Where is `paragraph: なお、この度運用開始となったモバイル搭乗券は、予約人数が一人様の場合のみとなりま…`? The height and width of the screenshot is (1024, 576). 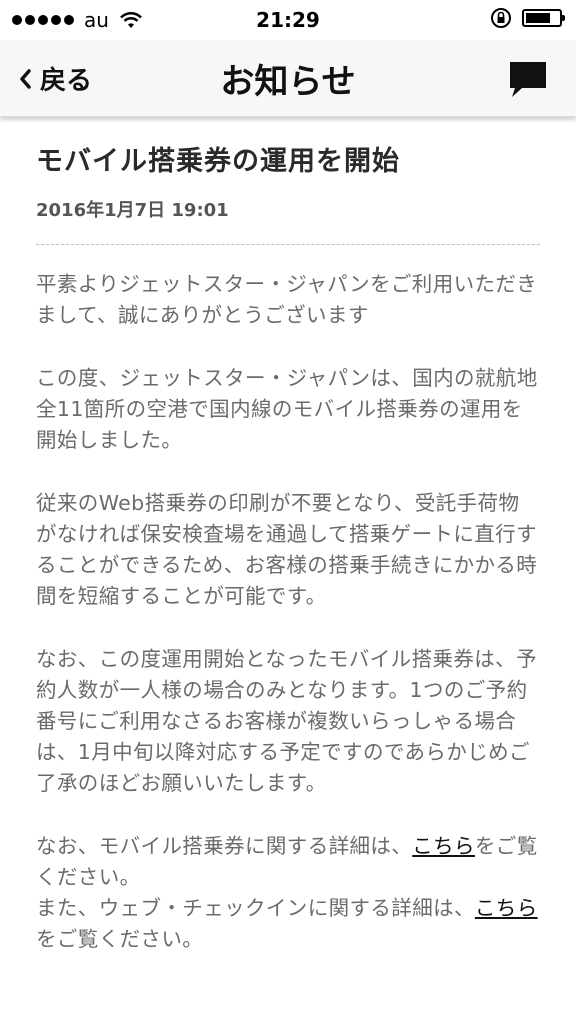
paragraph: なお、この度運用開始となったモバイル搭乗券は、予約人数が一人様の場合のみとなりま… is located at coordinates (286, 721).